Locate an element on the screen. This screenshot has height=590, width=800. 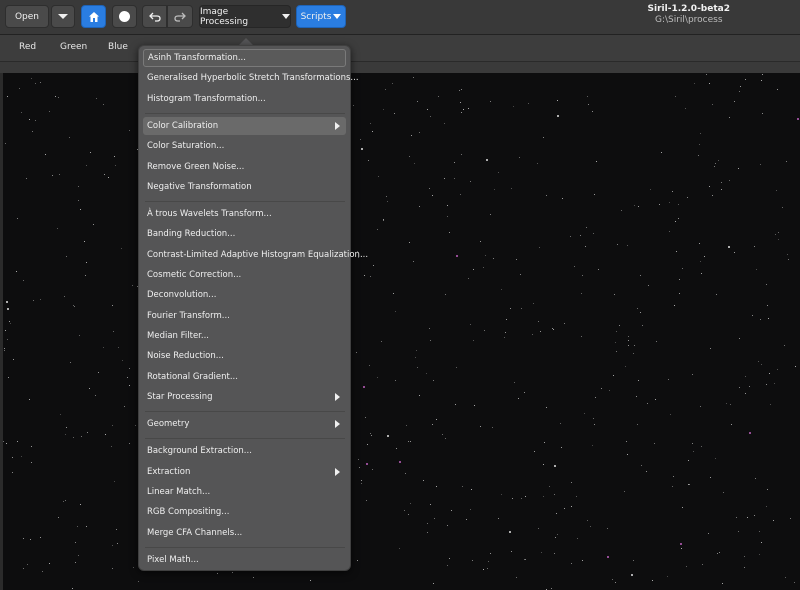
image-processing-button: Image Processing is located at coordinates (245, 16).